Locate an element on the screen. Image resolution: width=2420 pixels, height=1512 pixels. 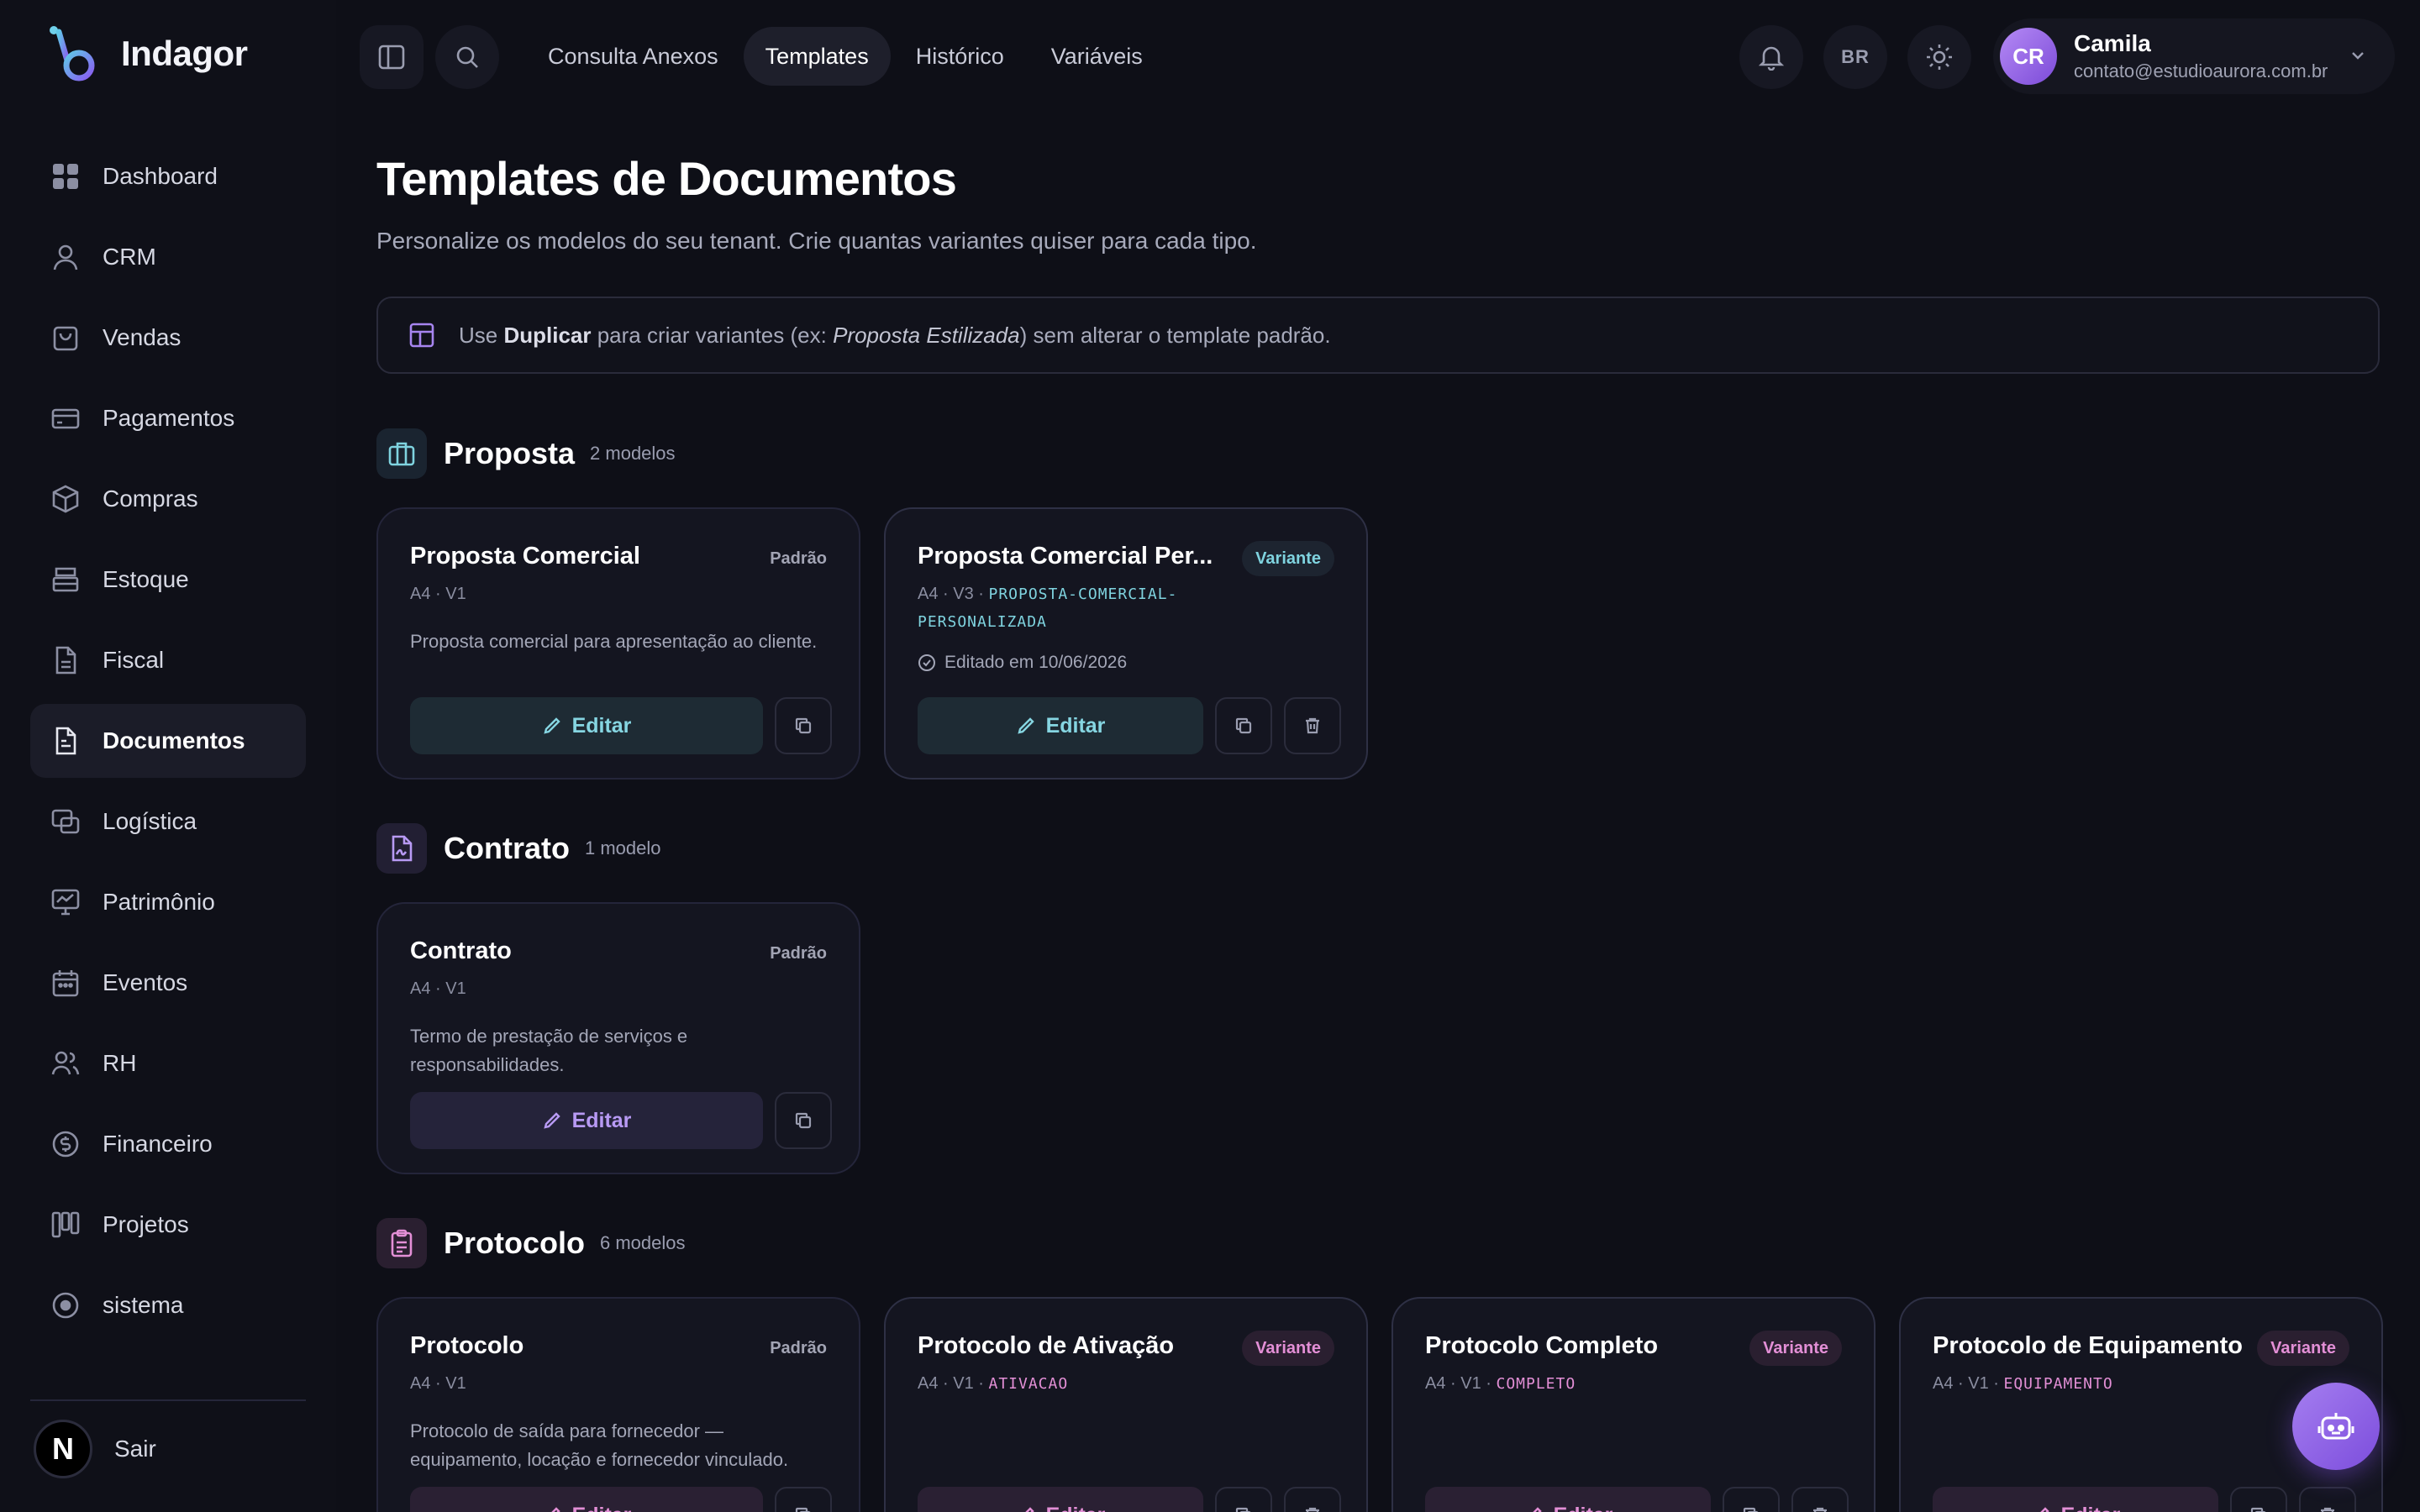
search-button is located at coordinates (467, 57).